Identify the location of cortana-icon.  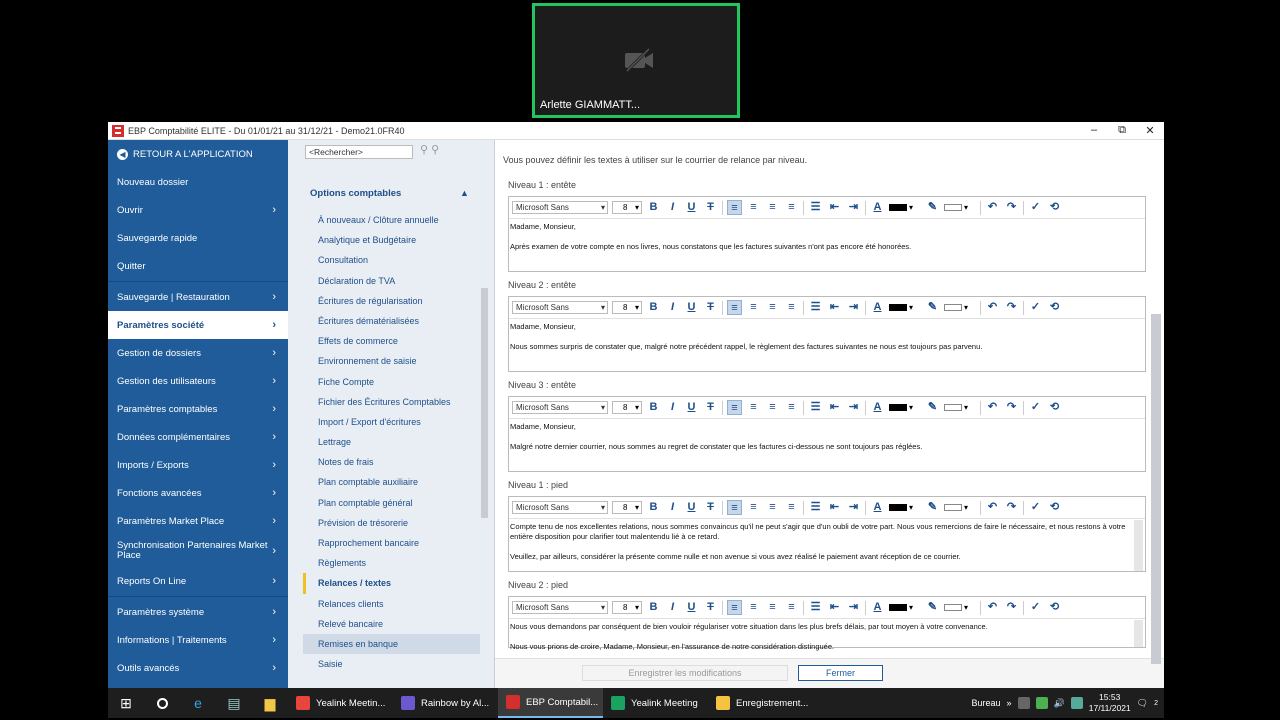
(162, 703).